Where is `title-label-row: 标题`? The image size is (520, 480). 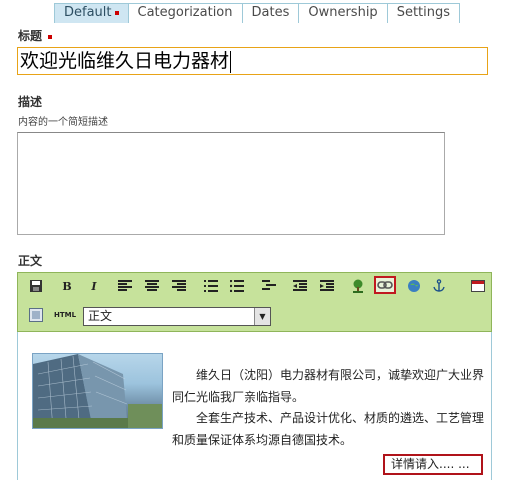 title-label-row: 标题 is located at coordinates (35, 35).